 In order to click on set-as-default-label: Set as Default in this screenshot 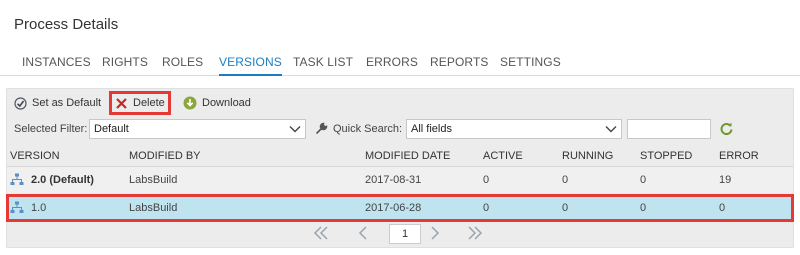, I will do `click(67, 103)`.